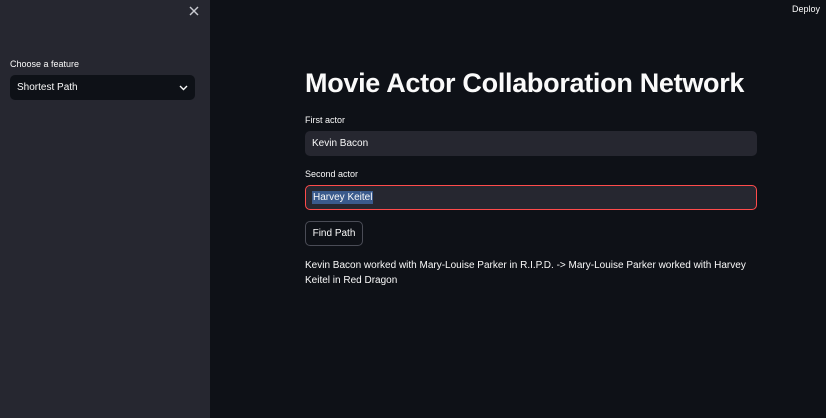 The image size is (826, 418). I want to click on find-path-button: Find Path, so click(334, 233).